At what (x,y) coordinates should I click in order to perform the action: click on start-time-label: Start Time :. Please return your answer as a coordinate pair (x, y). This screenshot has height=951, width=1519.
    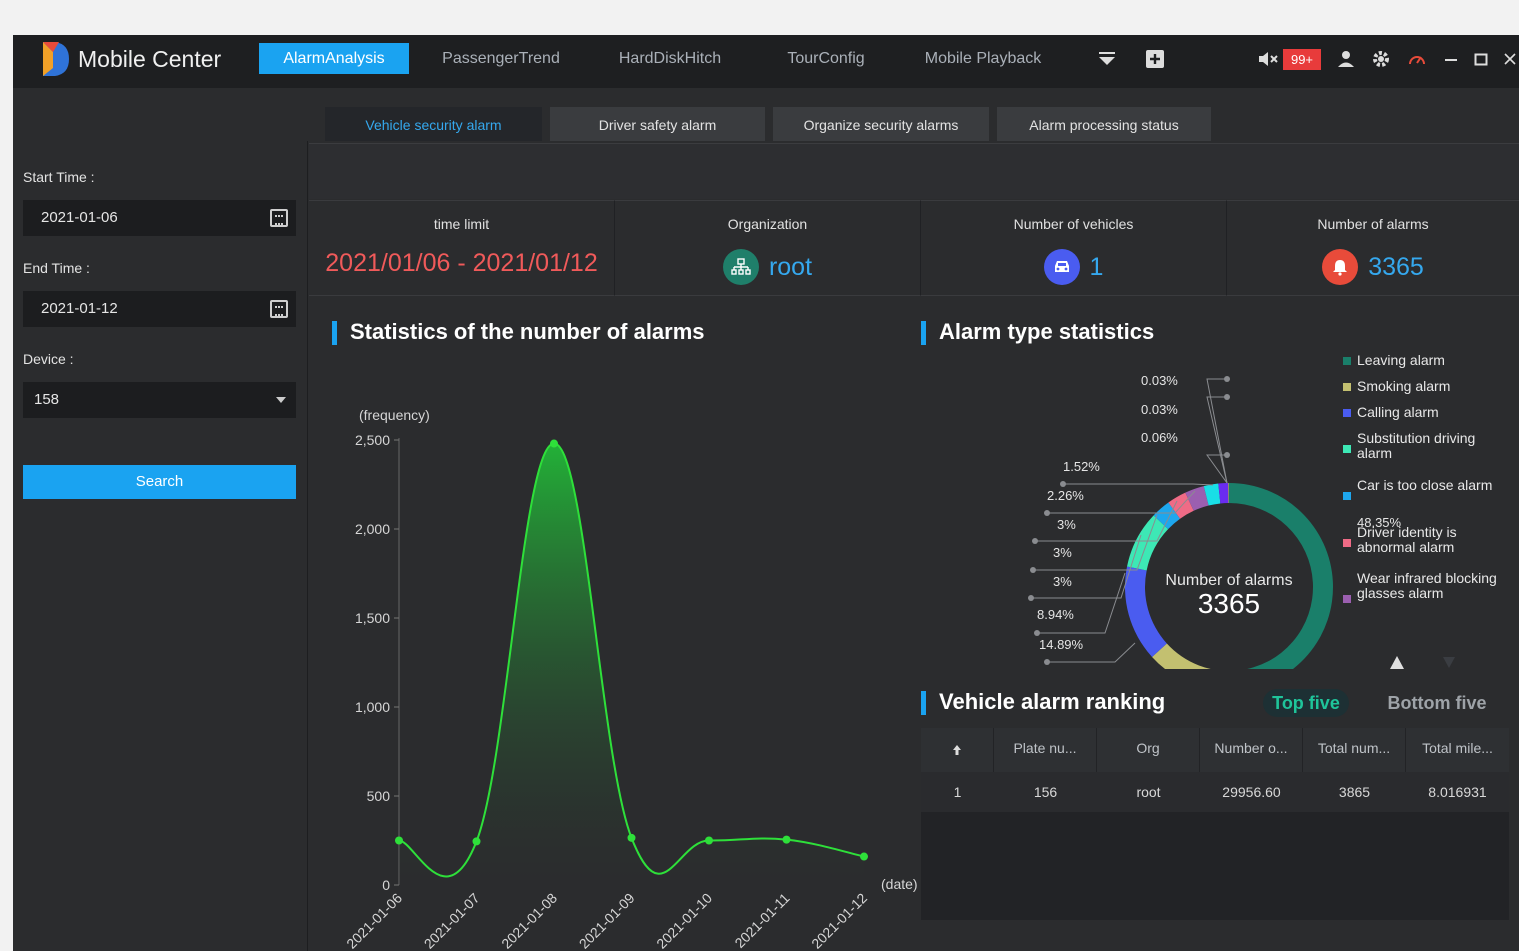
    Looking at the image, I should click on (59, 177).